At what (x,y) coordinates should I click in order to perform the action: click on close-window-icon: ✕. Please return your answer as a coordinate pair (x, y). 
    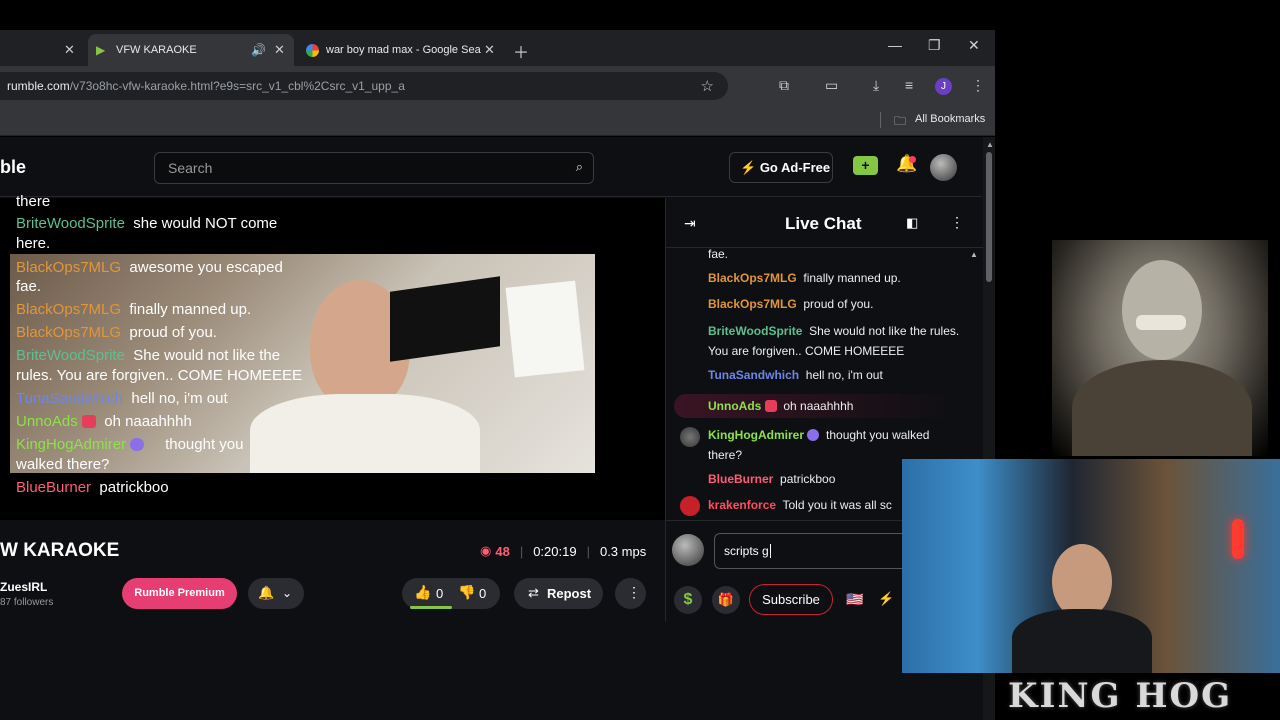
    Looking at the image, I should click on (974, 45).